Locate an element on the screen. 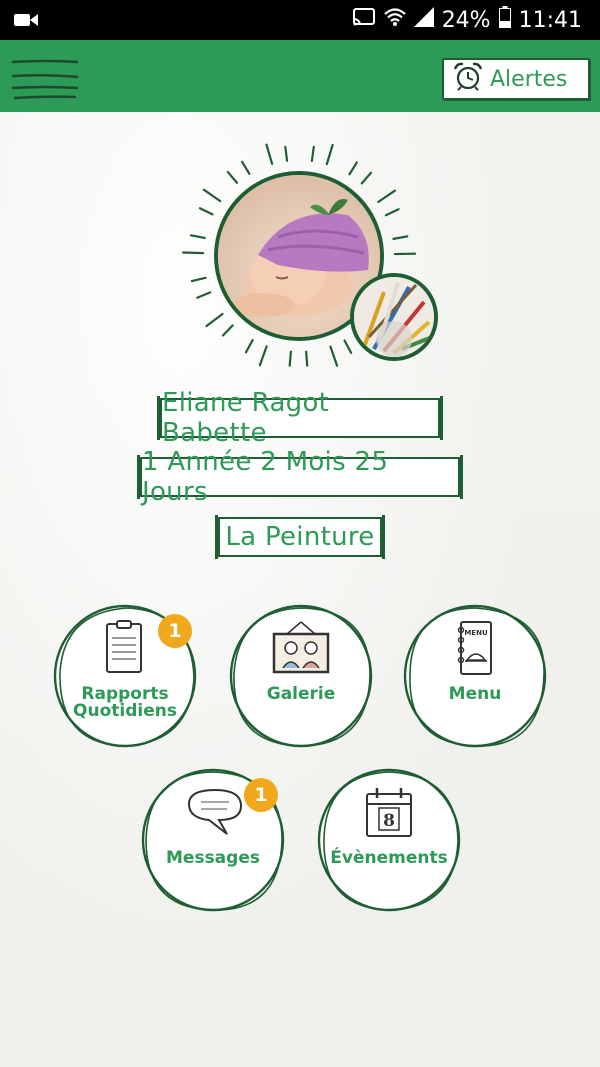 The height and width of the screenshot is (1067, 600). alerts-button: Alertes is located at coordinates (516, 79).